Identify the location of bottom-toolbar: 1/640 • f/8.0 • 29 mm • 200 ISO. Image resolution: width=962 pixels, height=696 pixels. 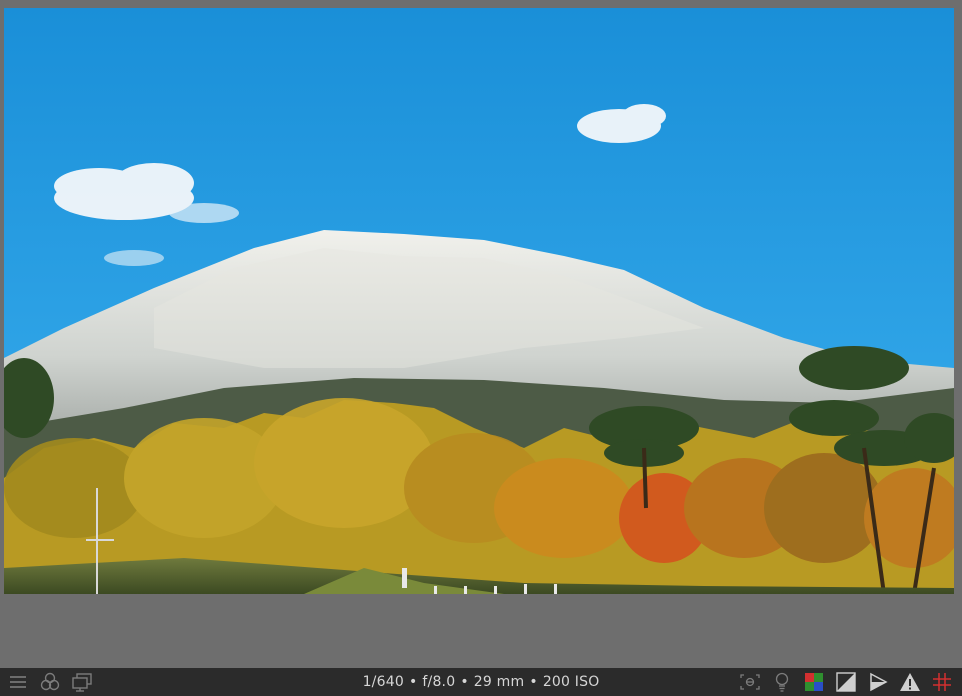
(481, 682).